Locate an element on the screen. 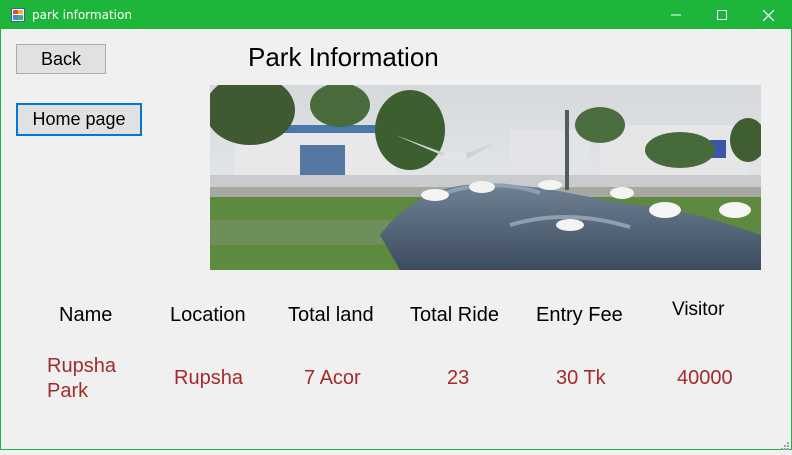 Image resolution: width=792 pixels, height=455 pixels. header-name: Name is located at coordinates (86, 315).